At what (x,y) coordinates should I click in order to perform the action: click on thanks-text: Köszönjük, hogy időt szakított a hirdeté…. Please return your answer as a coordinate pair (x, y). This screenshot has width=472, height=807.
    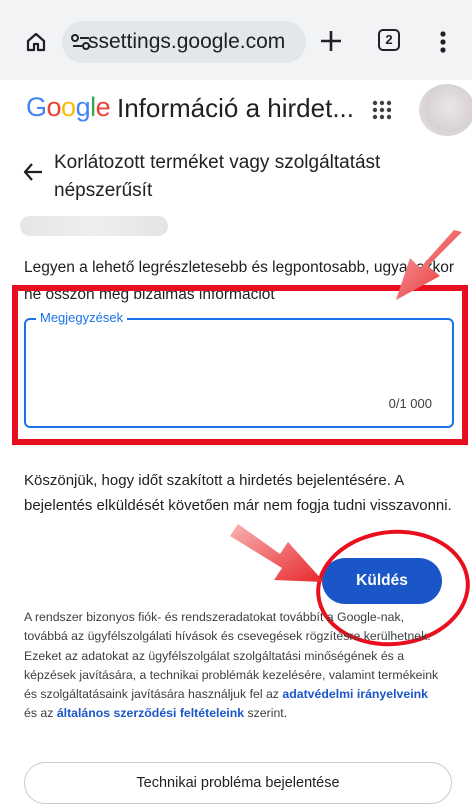
    Looking at the image, I should click on (238, 493).